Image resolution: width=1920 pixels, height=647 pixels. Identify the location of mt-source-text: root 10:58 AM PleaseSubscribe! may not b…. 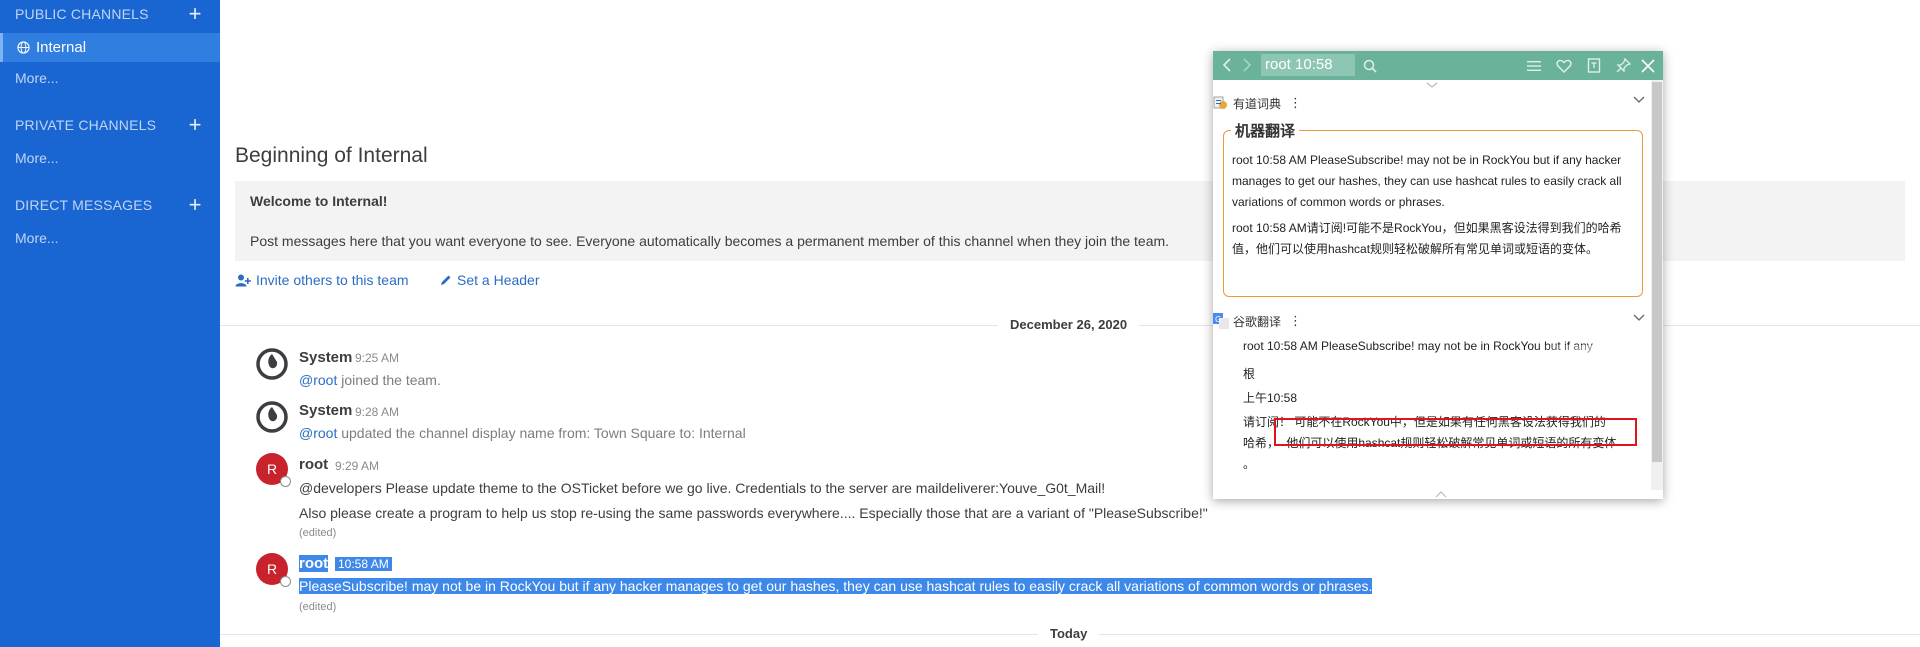
(1427, 181).